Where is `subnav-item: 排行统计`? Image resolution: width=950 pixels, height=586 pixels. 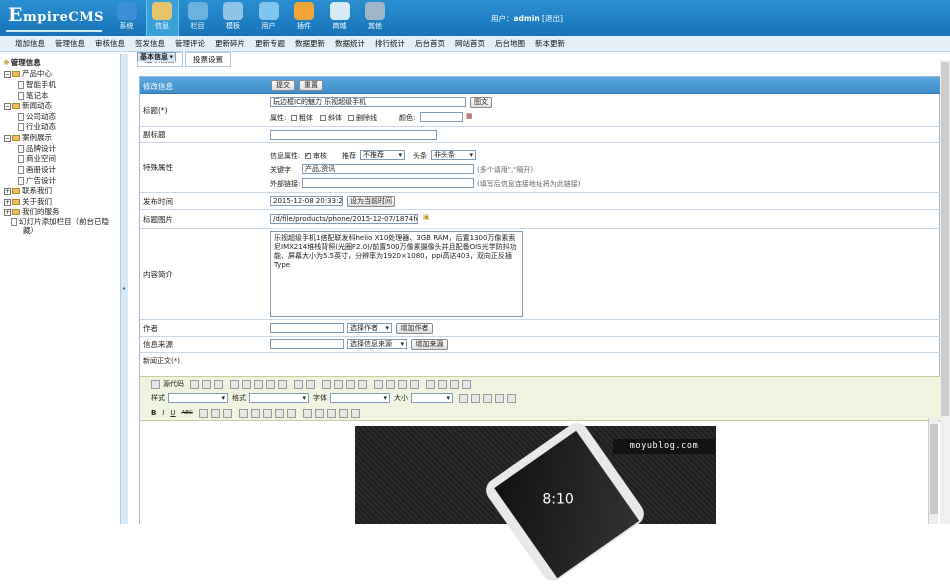 subnav-item: 排行统计 is located at coordinates (390, 43).